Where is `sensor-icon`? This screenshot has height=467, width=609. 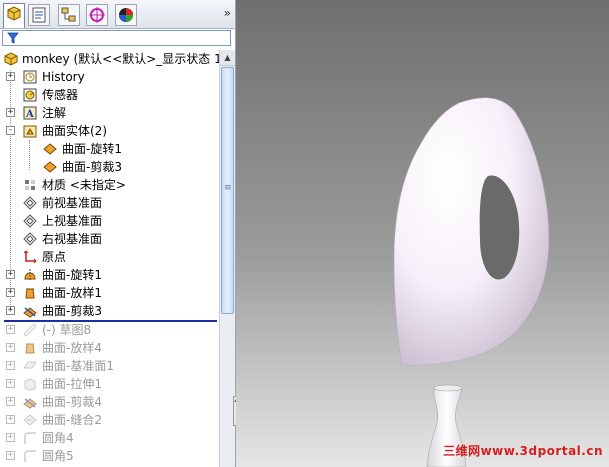
sensor-icon is located at coordinates (30, 95).